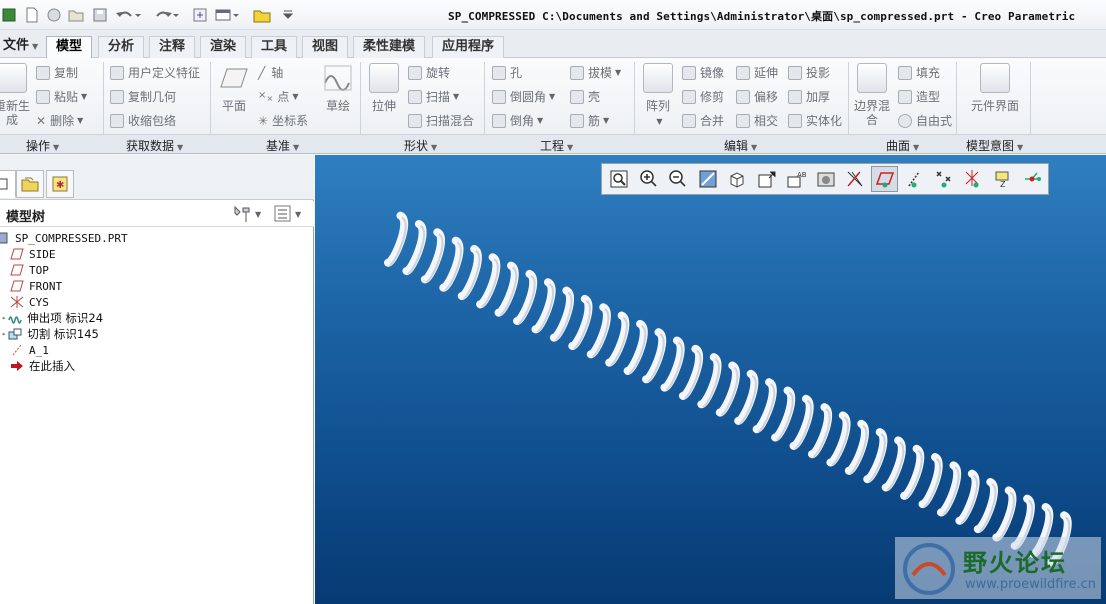 This screenshot has width=1106, height=604. I want to click on group-get-data: 获取数据 ▼, so click(154, 145).